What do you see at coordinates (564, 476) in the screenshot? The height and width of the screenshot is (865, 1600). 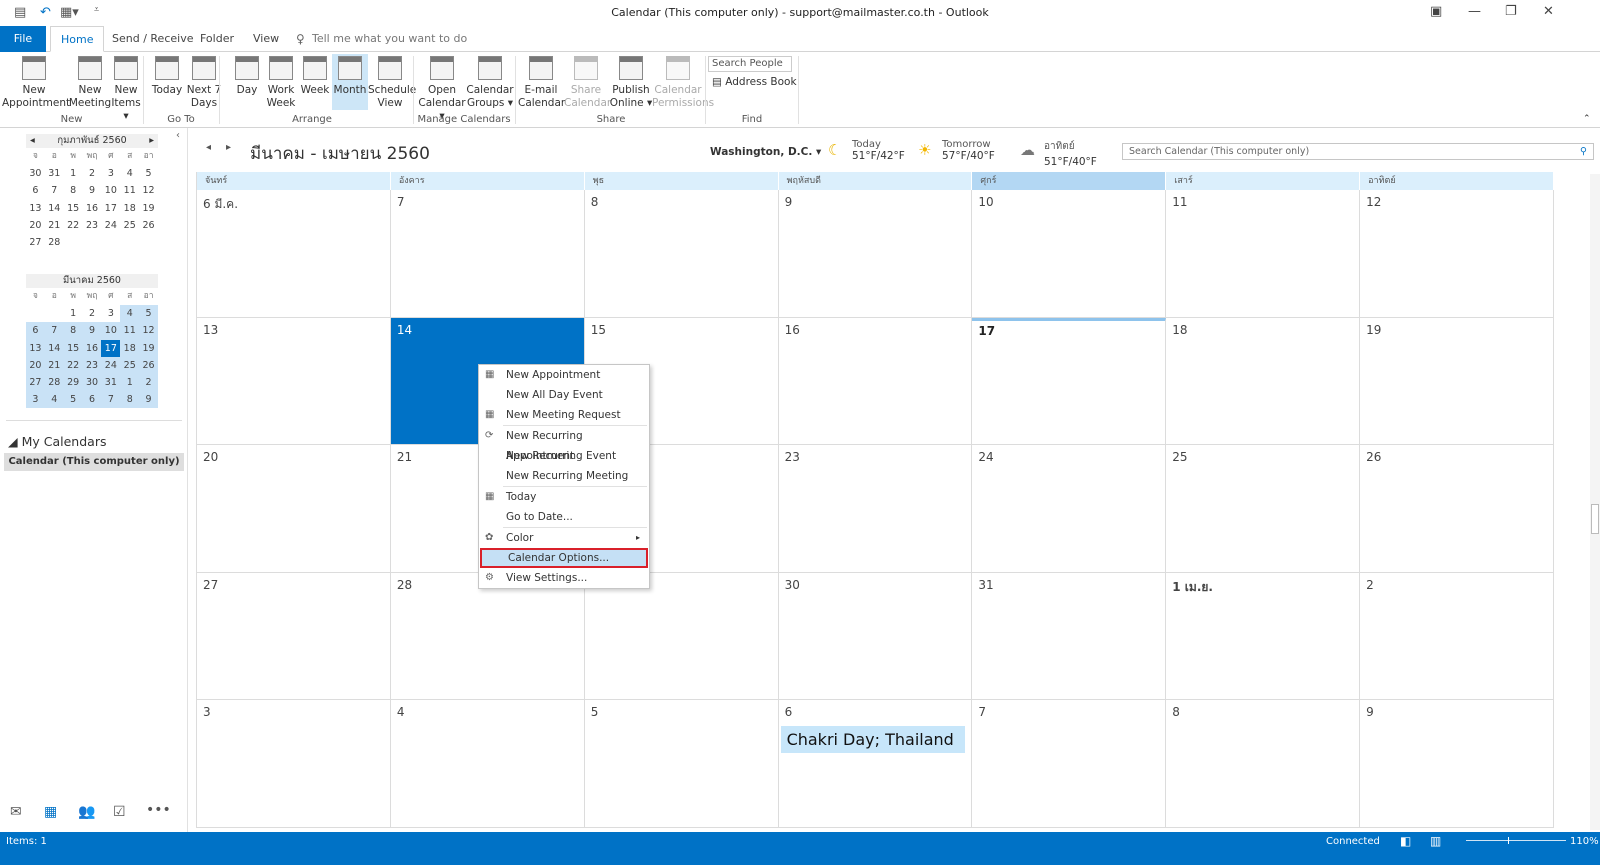 I see `menu-item-new-recurring-meeting: New Recurring Meeting` at bounding box center [564, 476].